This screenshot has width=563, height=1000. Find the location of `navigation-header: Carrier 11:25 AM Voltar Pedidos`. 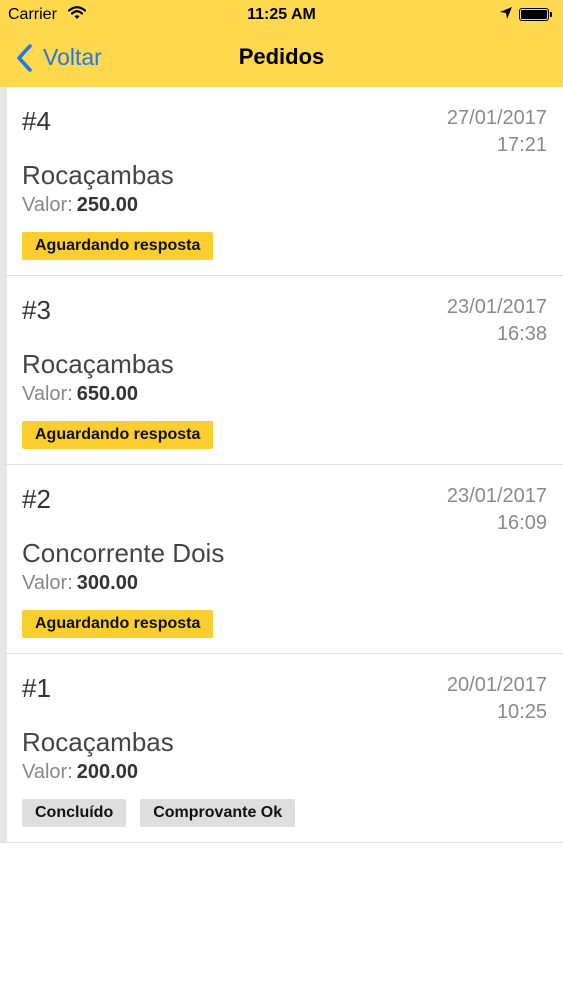

navigation-header: Carrier 11:25 AM Voltar Pedidos is located at coordinates (281, 43).